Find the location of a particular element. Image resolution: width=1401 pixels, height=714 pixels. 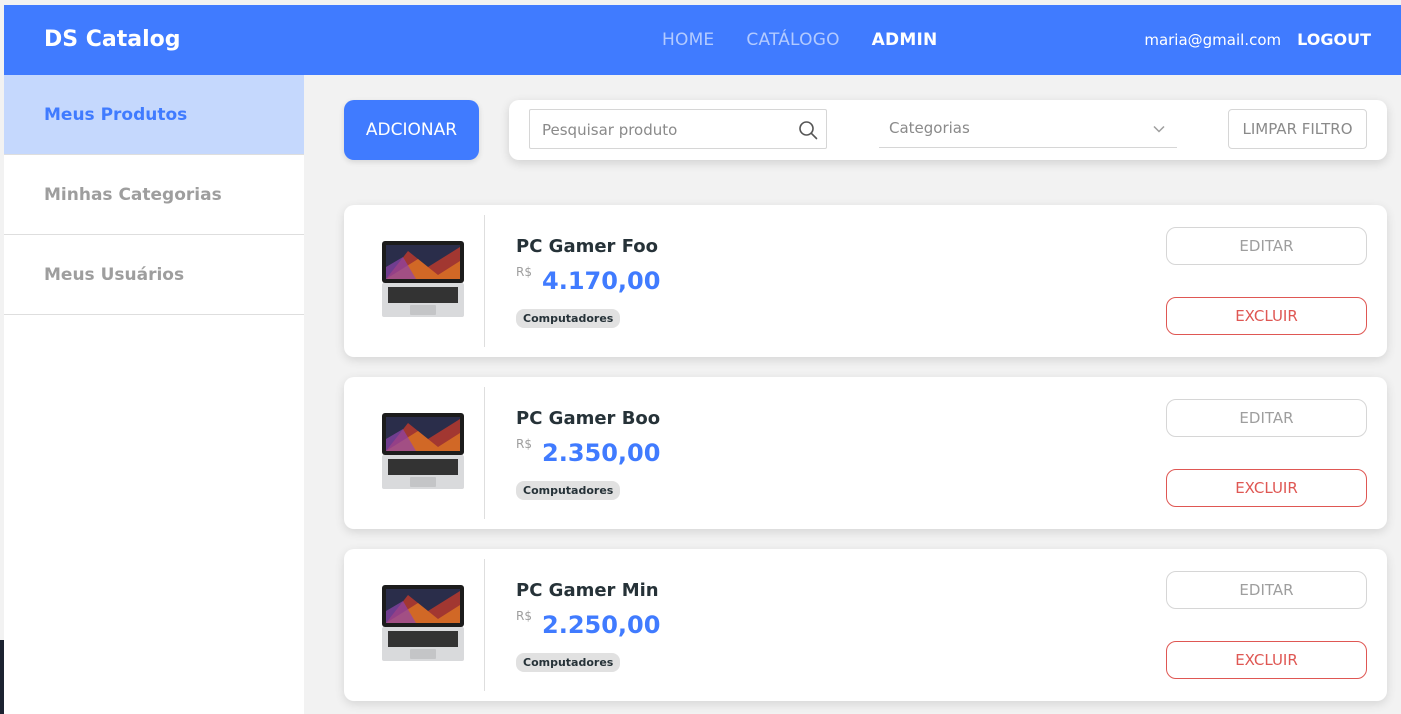

search-input is located at coordinates (667, 130).